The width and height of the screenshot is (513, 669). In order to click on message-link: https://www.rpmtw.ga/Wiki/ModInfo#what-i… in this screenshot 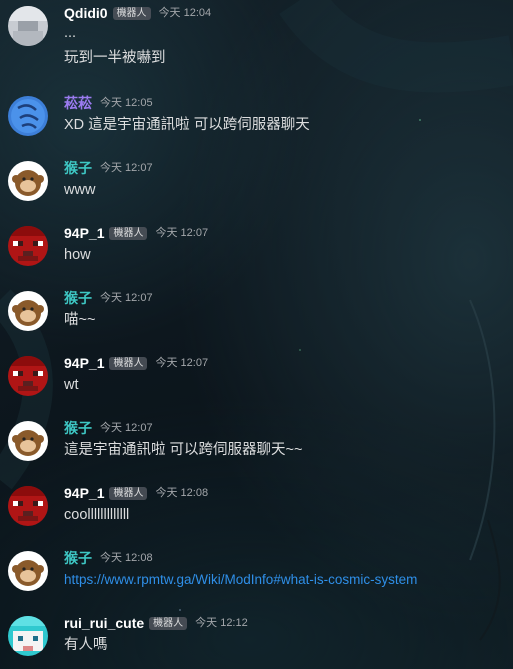, I will do `click(240, 580)`.